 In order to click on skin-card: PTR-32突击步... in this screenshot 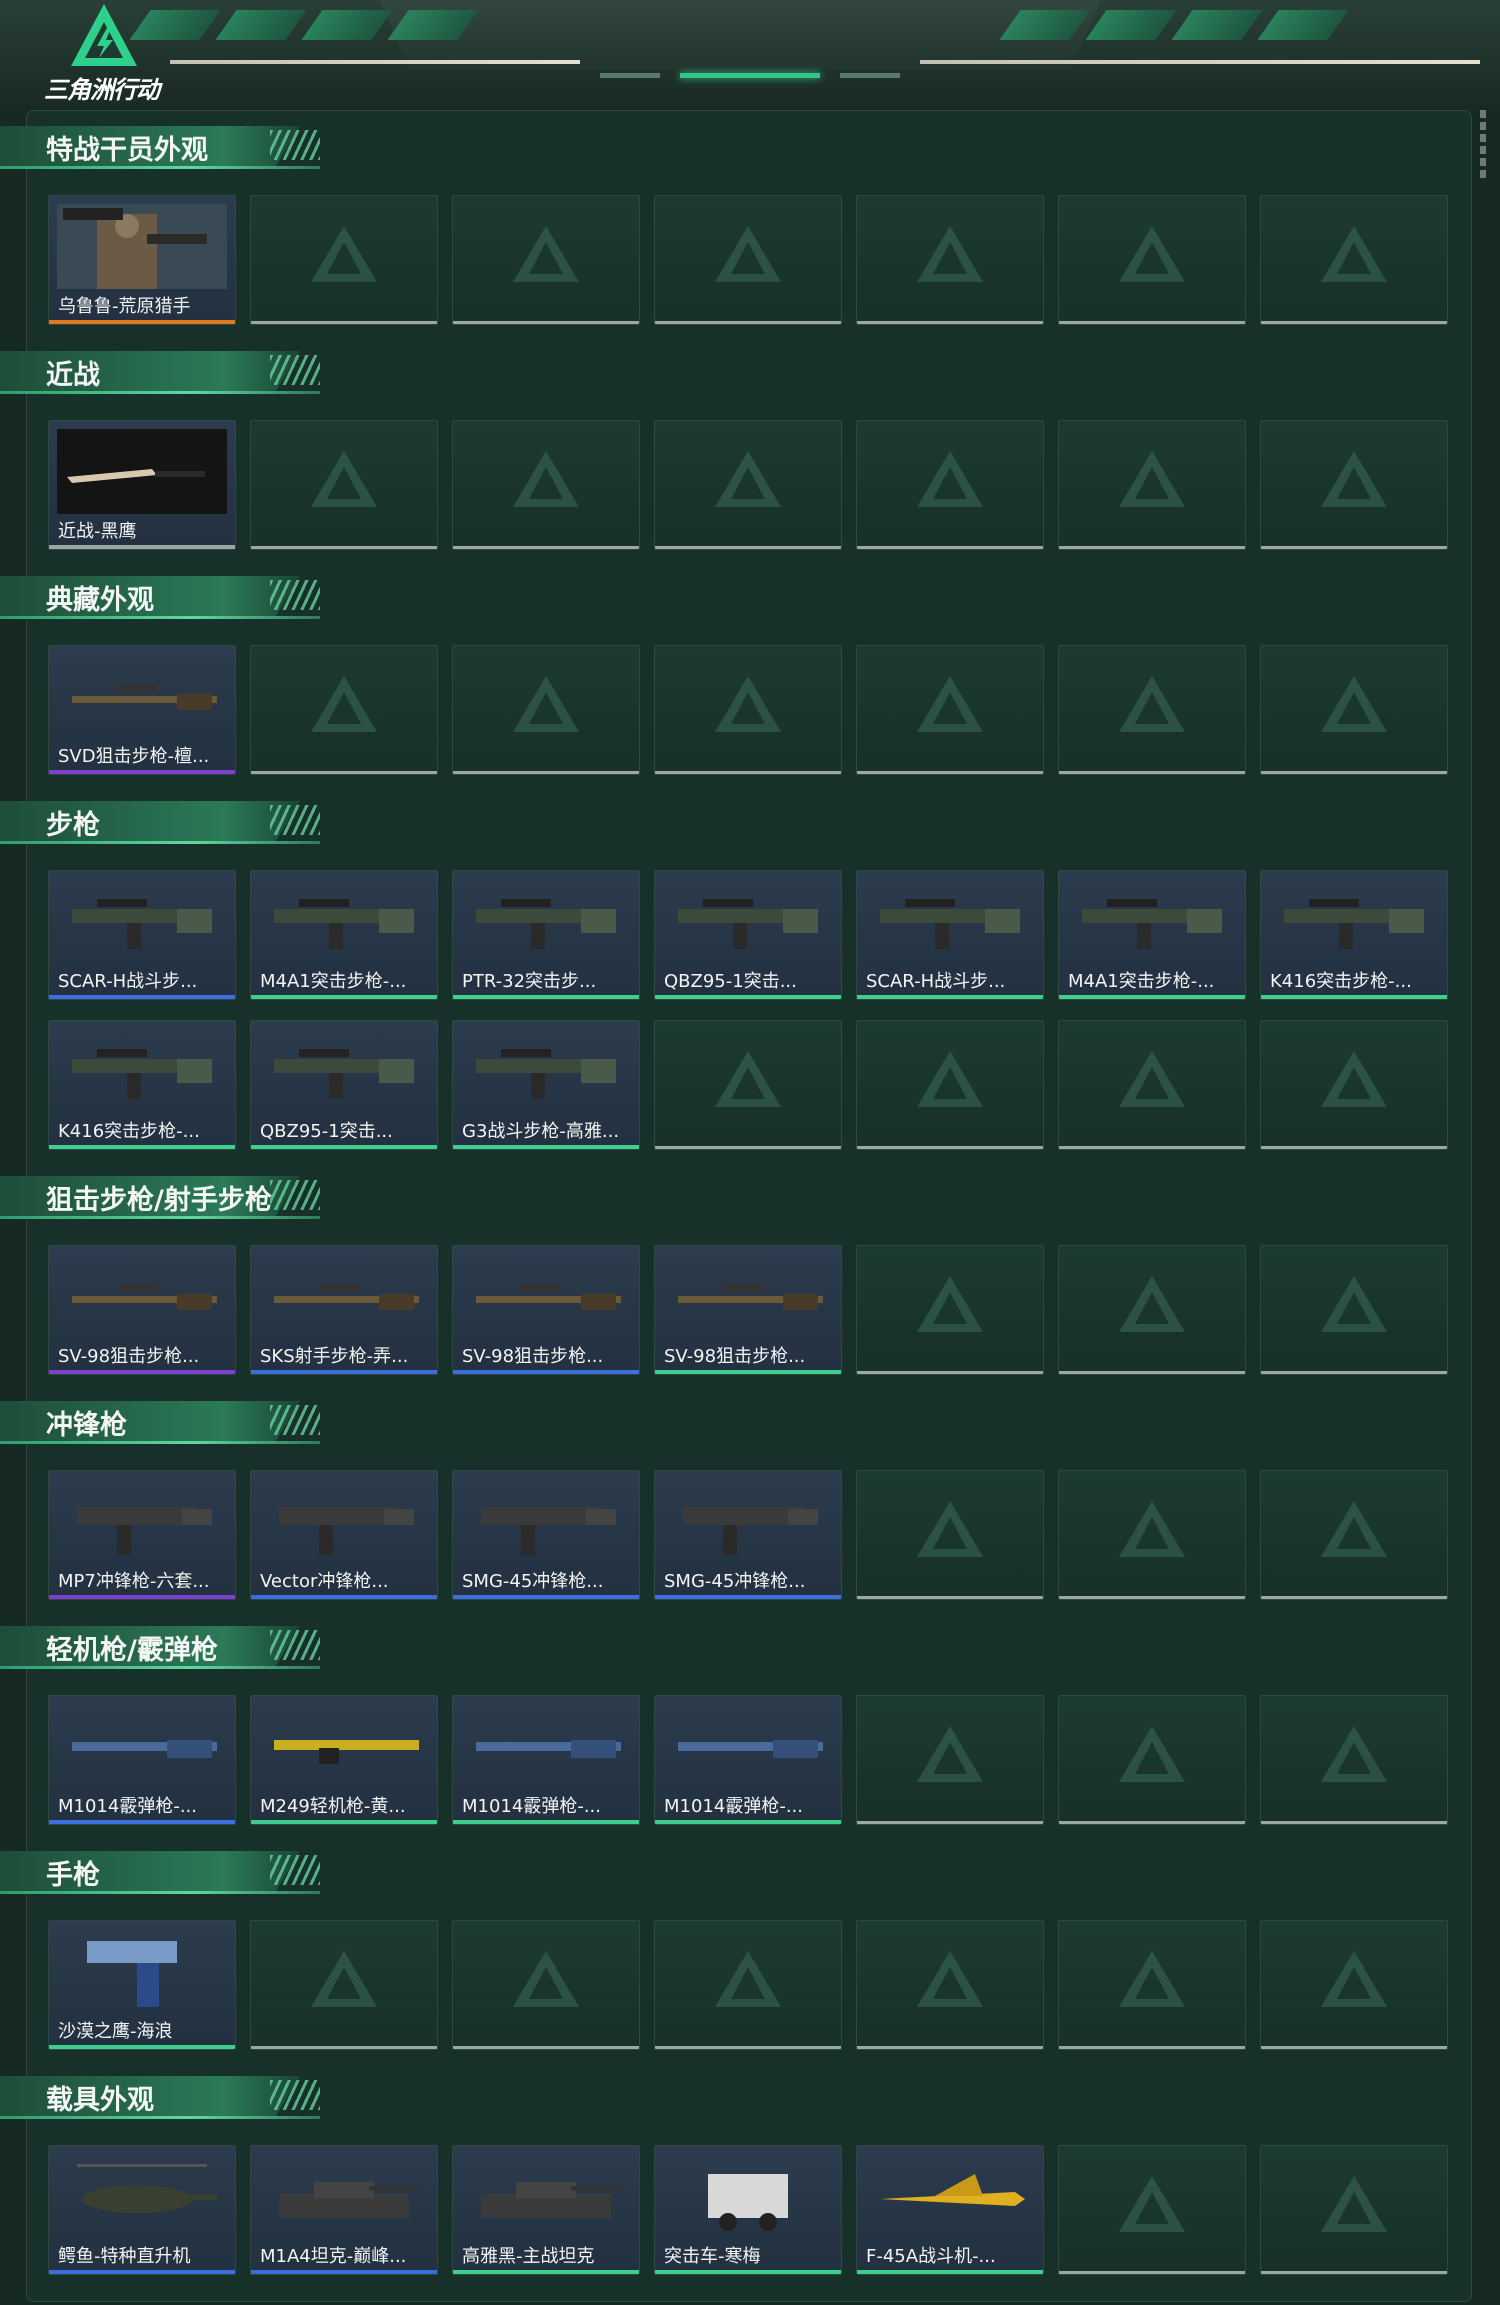, I will do `click(546, 935)`.